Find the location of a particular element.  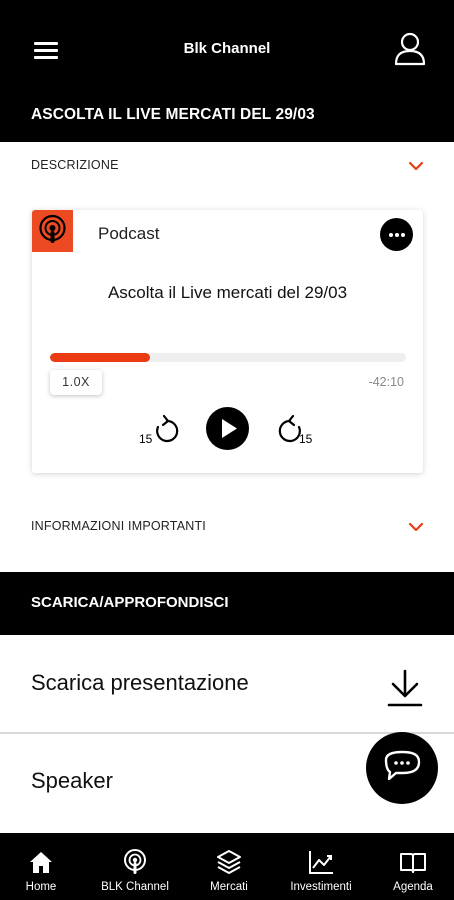

chart-icon is located at coordinates (321, 862).